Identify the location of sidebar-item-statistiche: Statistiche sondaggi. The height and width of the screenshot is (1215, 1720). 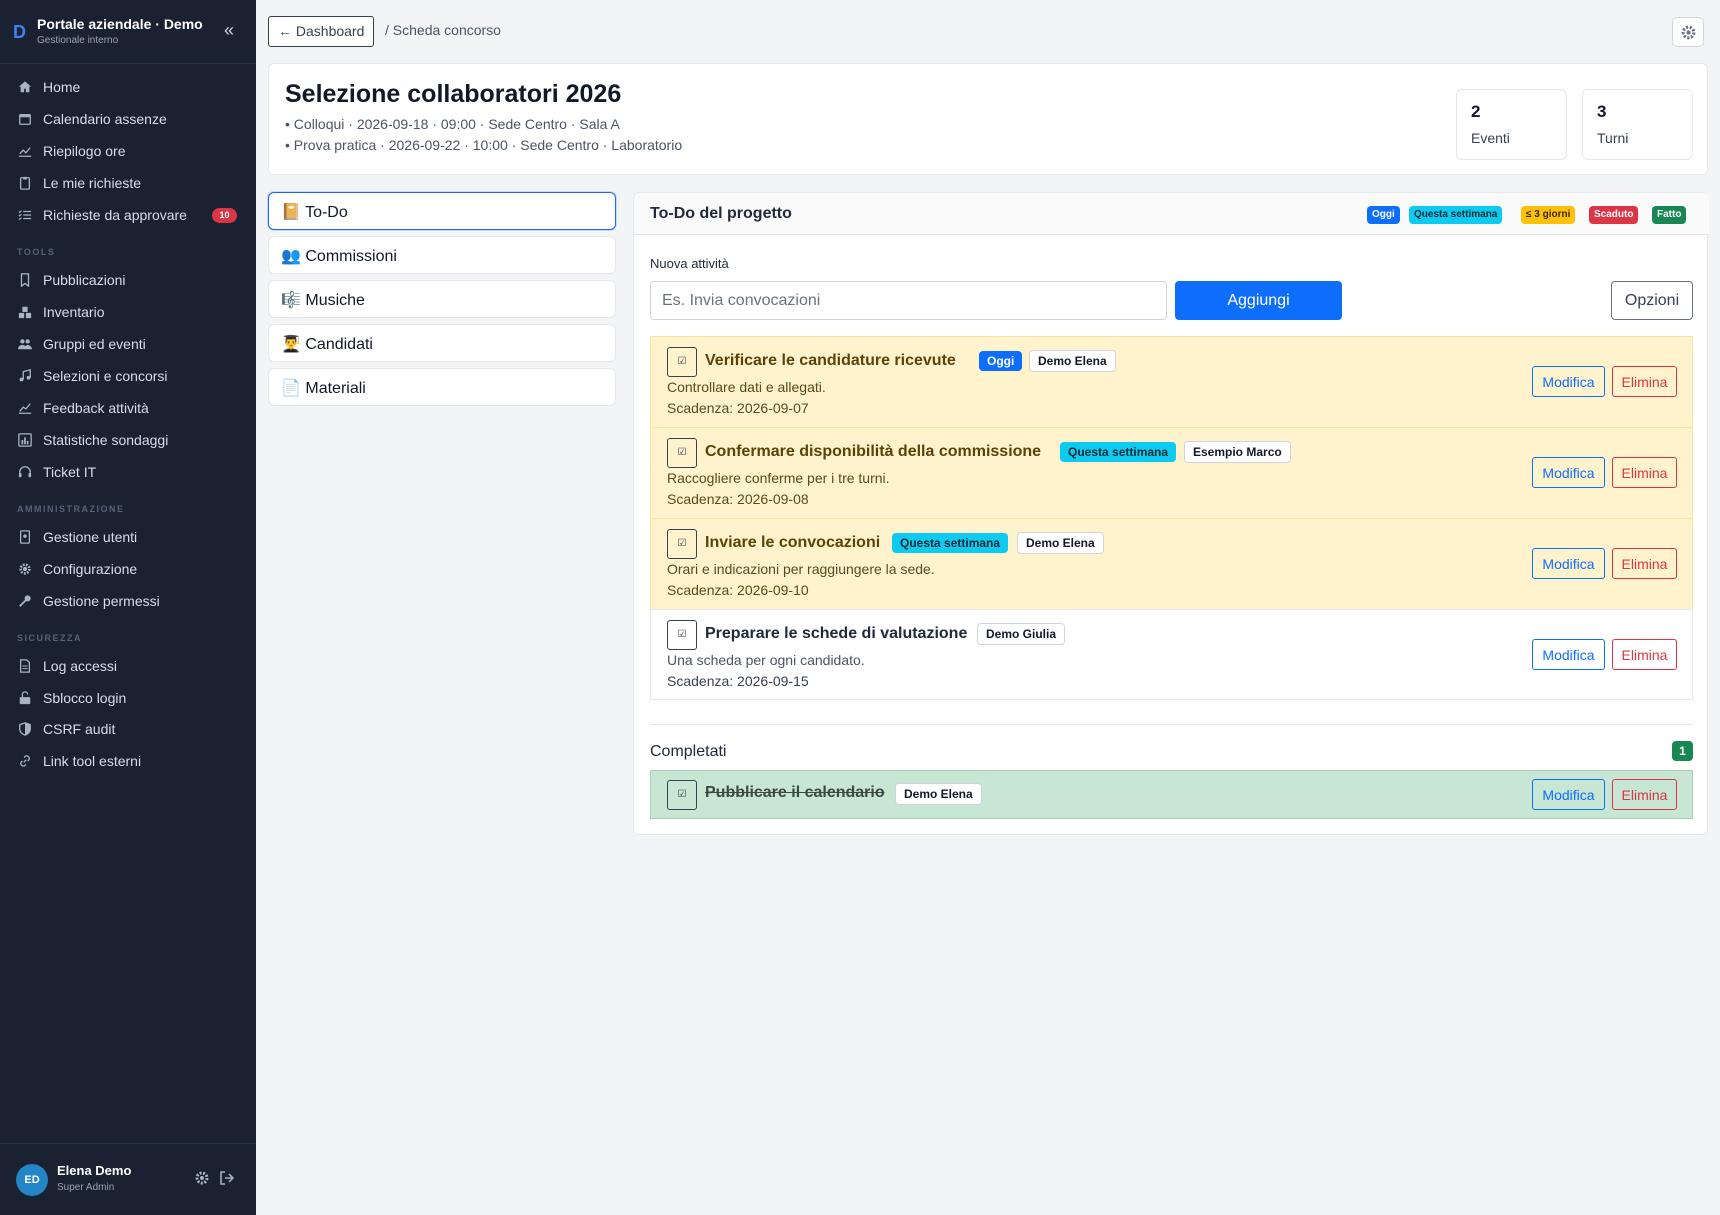
(128, 440).